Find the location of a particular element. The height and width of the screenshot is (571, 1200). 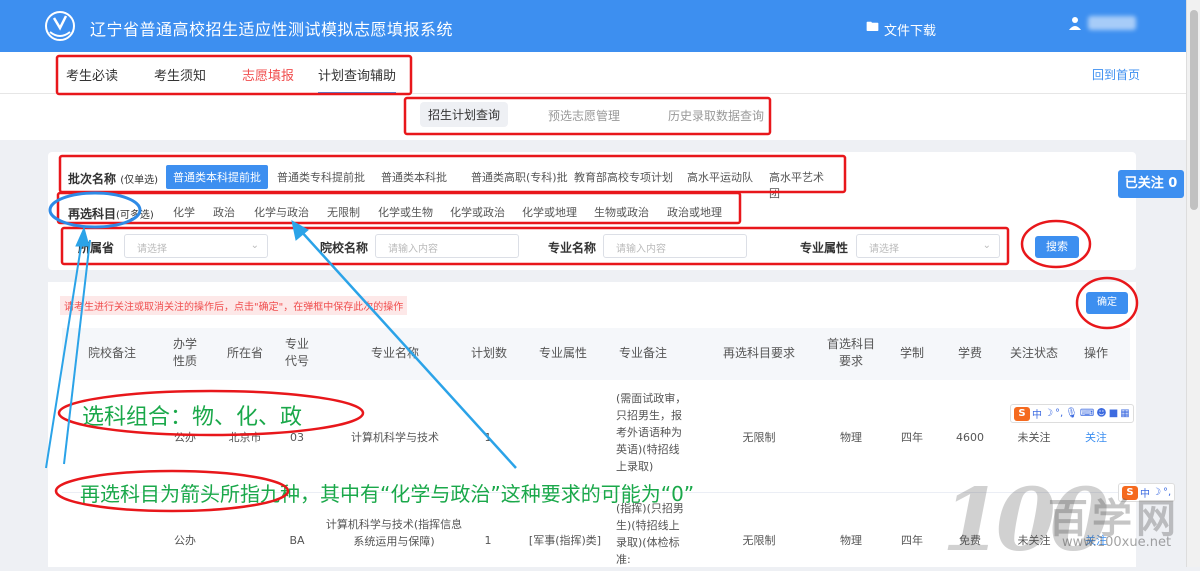

subject-chip: 化学或地理 is located at coordinates (549, 212).